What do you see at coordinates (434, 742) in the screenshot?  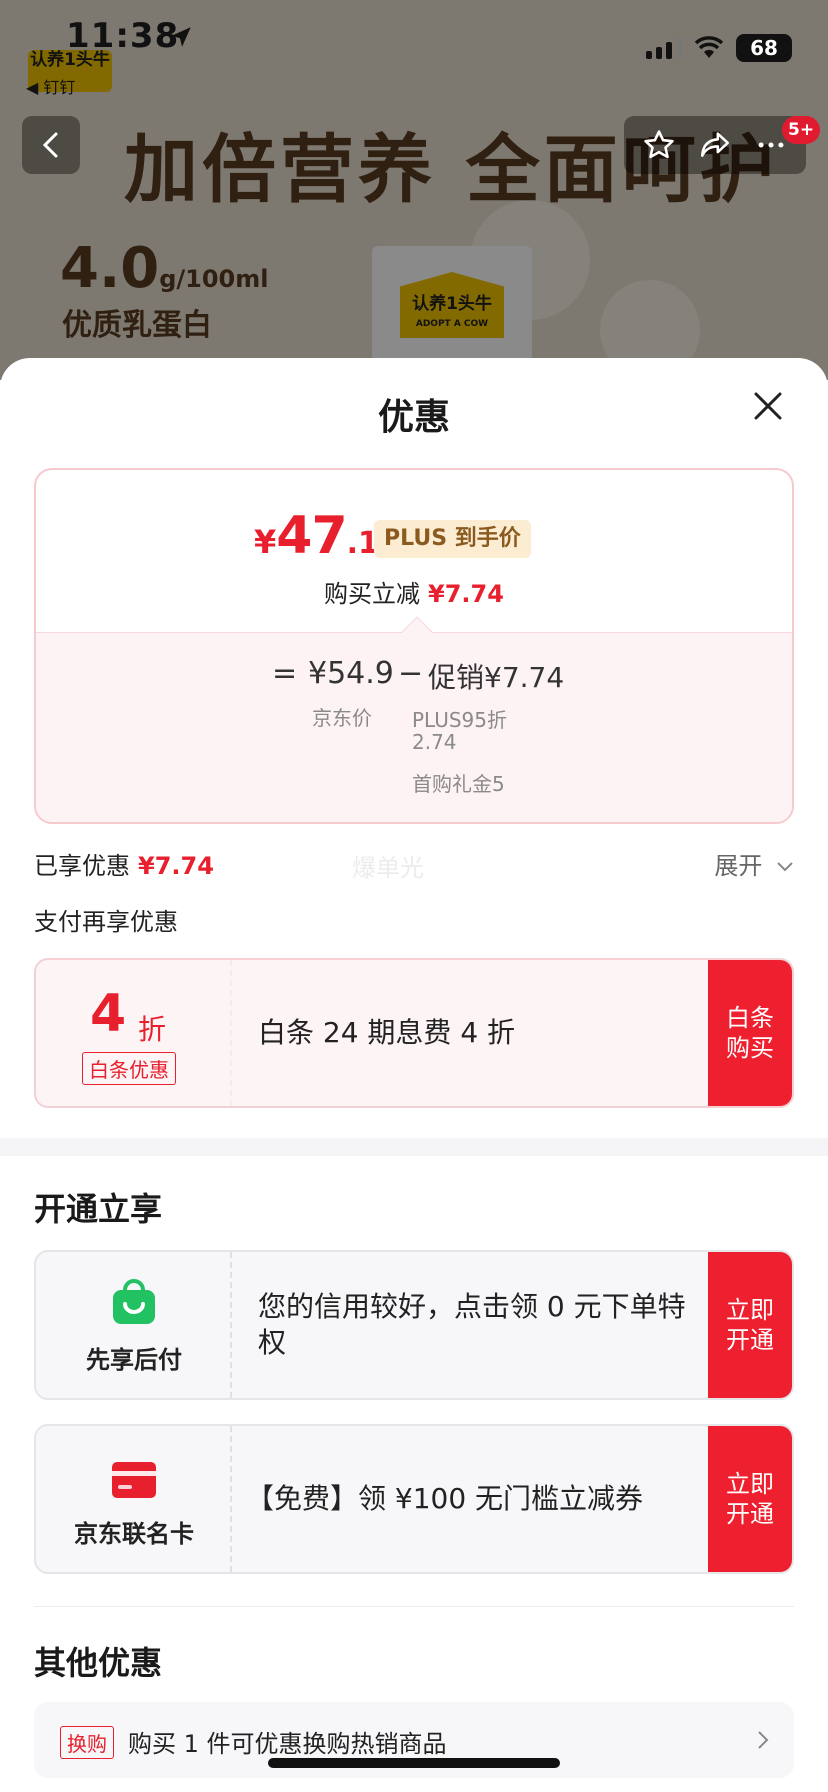 I see `promo-detail-plus95-value: 2.74` at bounding box center [434, 742].